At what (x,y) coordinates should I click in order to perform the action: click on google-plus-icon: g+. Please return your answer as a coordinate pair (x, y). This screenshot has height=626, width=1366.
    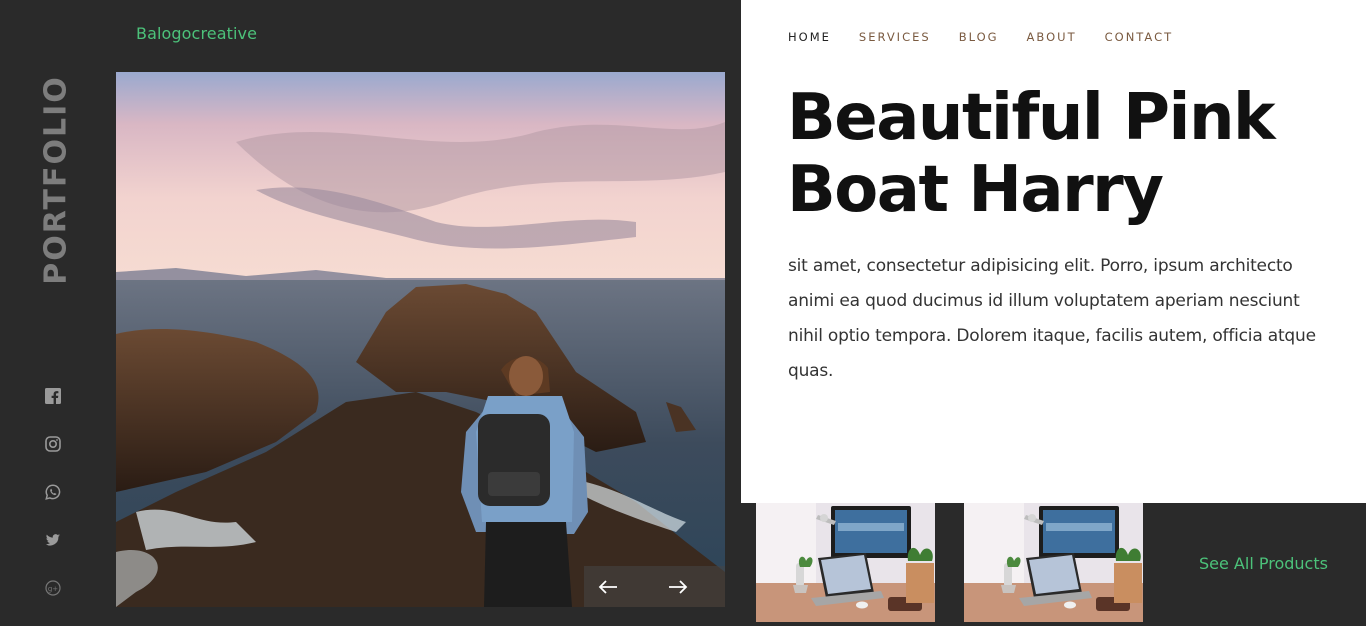
    Looking at the image, I should click on (53, 588).